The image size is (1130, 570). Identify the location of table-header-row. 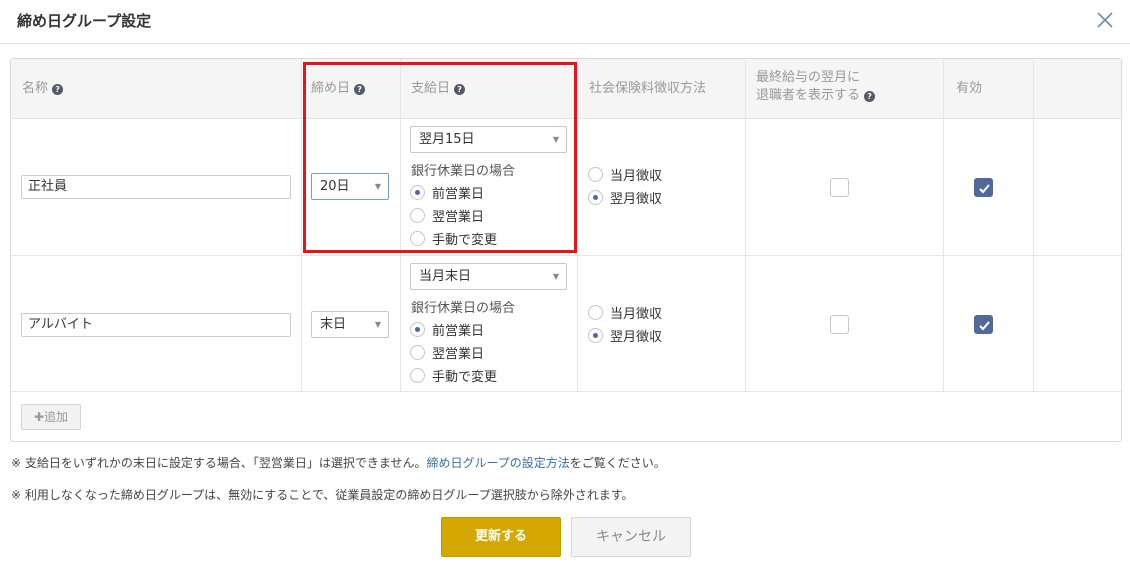
(566, 89).